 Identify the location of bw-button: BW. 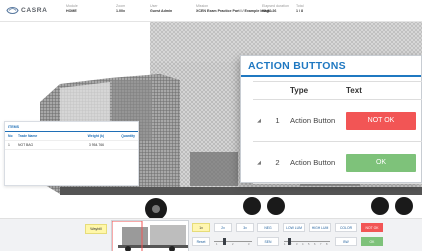
(346, 241).